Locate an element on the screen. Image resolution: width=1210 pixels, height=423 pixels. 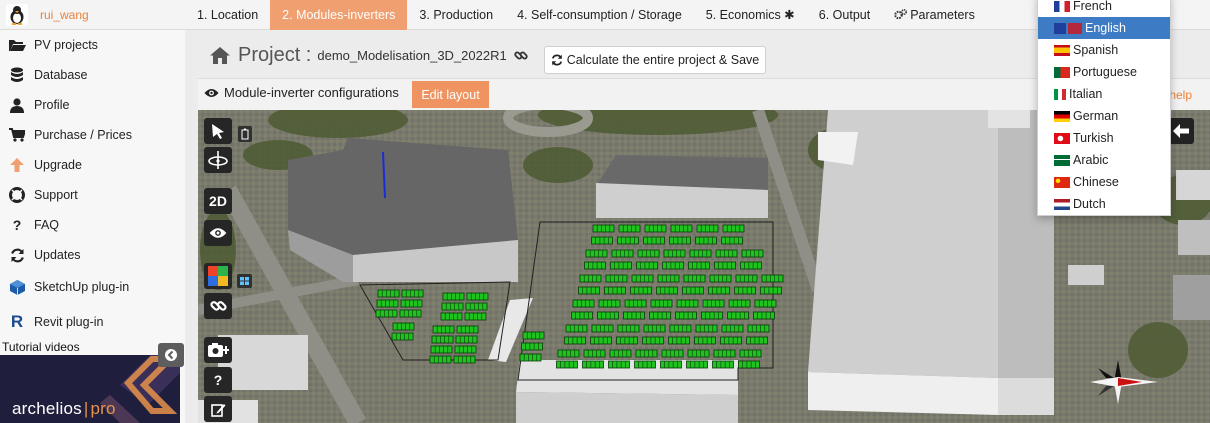
edit-icon is located at coordinates (217, 410).